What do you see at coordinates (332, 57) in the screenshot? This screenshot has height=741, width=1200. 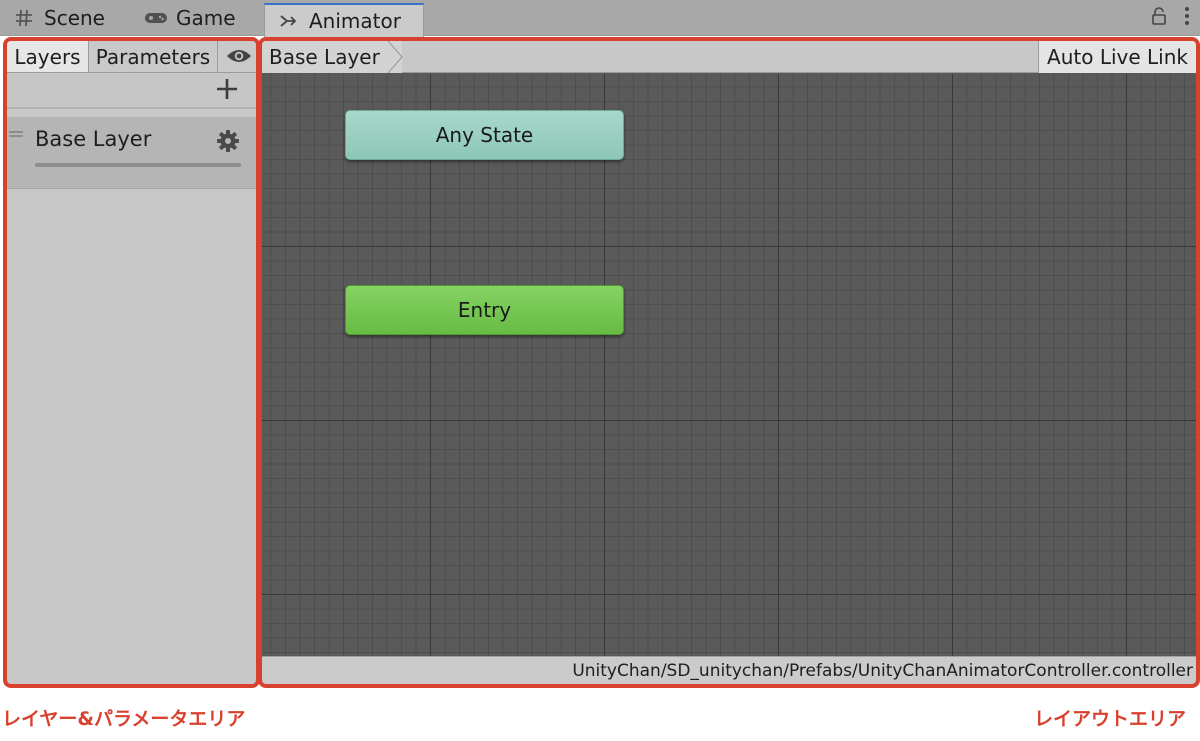 I see `breadcrumb: Base Layer` at bounding box center [332, 57].